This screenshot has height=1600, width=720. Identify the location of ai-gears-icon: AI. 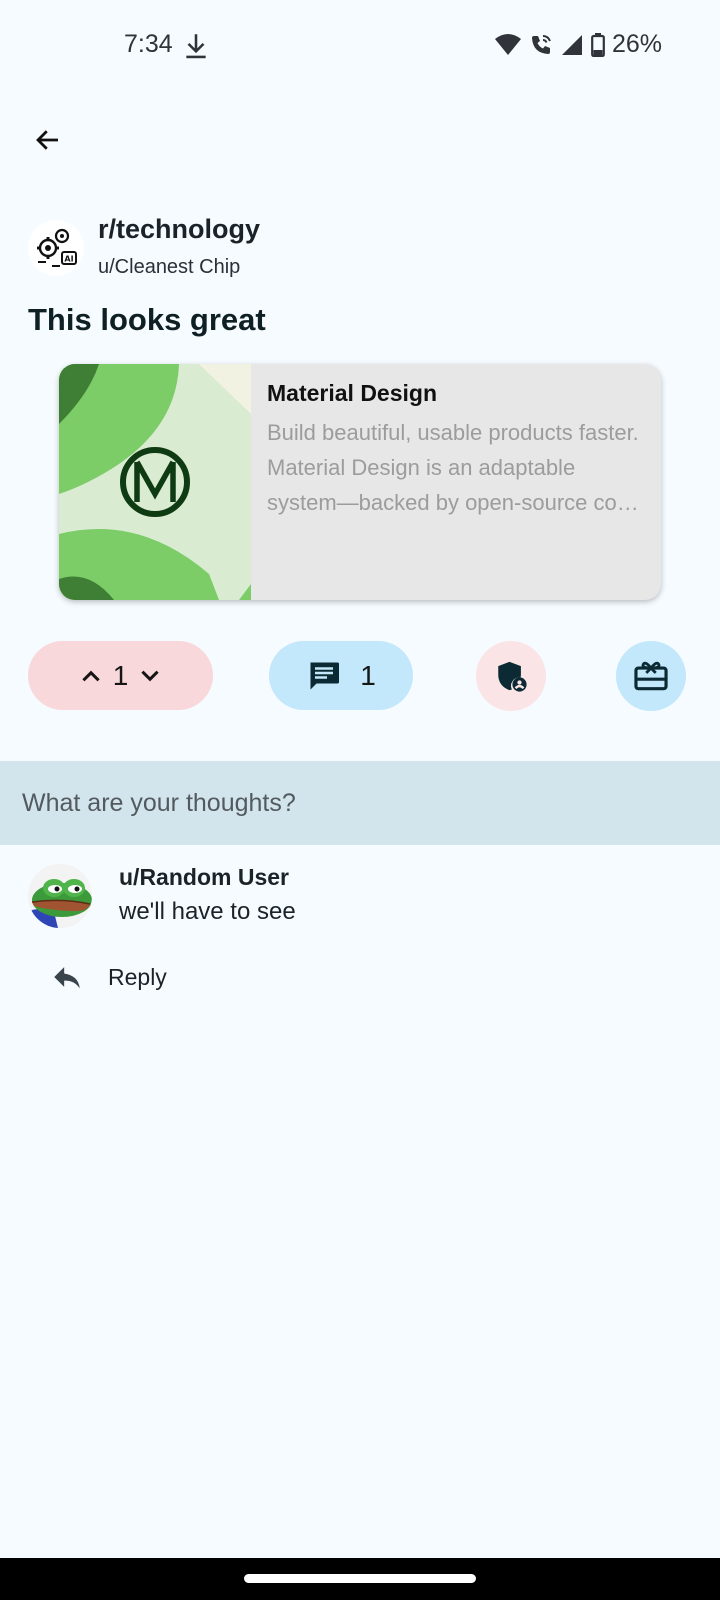
(57, 247).